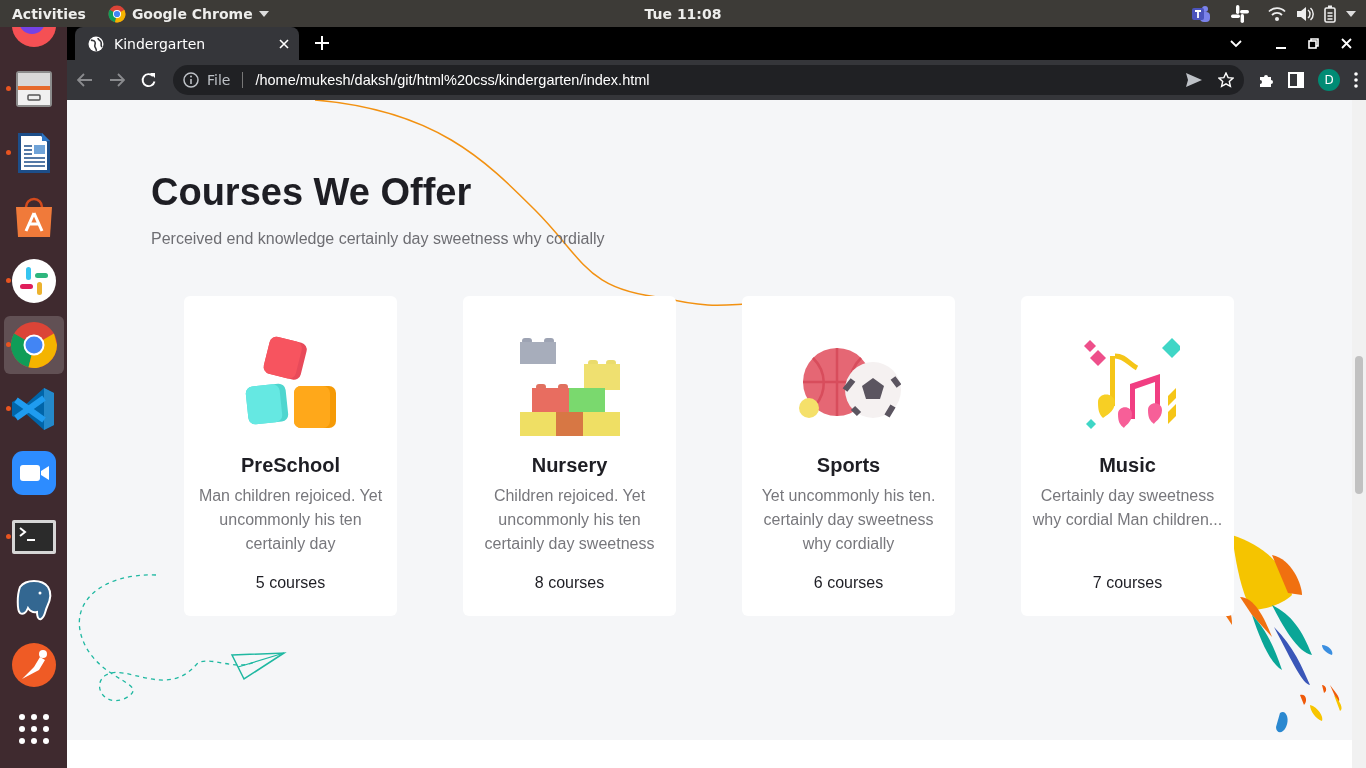 The image size is (1366, 768). I want to click on course-card: Music Certainly day sweetness why cordial Man children... 7 courses, so click(1127, 456).